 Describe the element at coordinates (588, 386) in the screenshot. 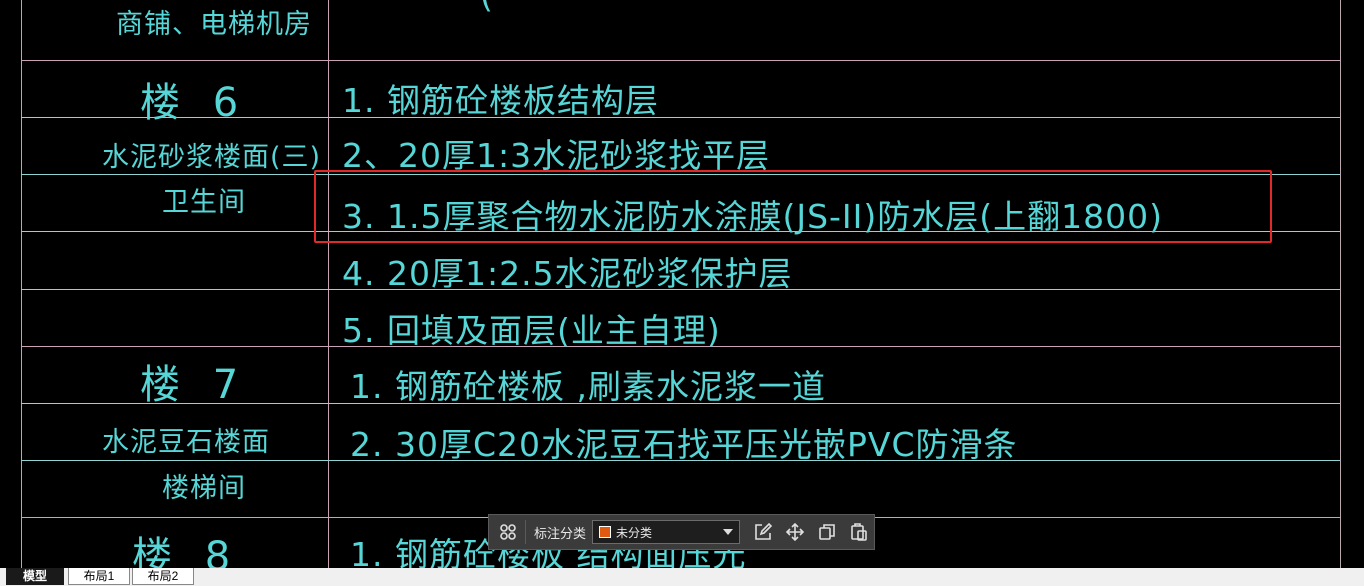

I see `floor7-item-1: 1. 钢筋砼楼板 ,刷素水泥浆一道` at that location.